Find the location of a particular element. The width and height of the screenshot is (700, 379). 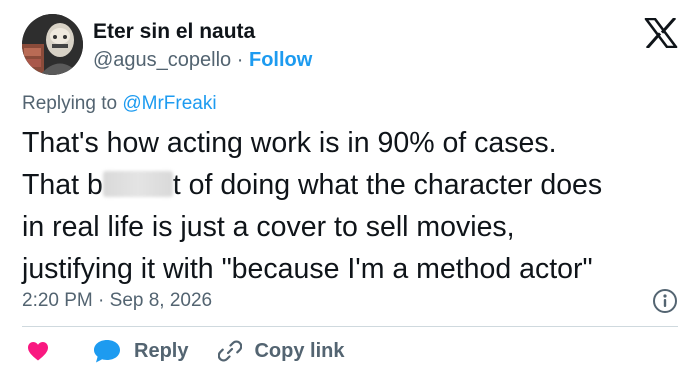

reply-label: Reply is located at coordinates (161, 350).